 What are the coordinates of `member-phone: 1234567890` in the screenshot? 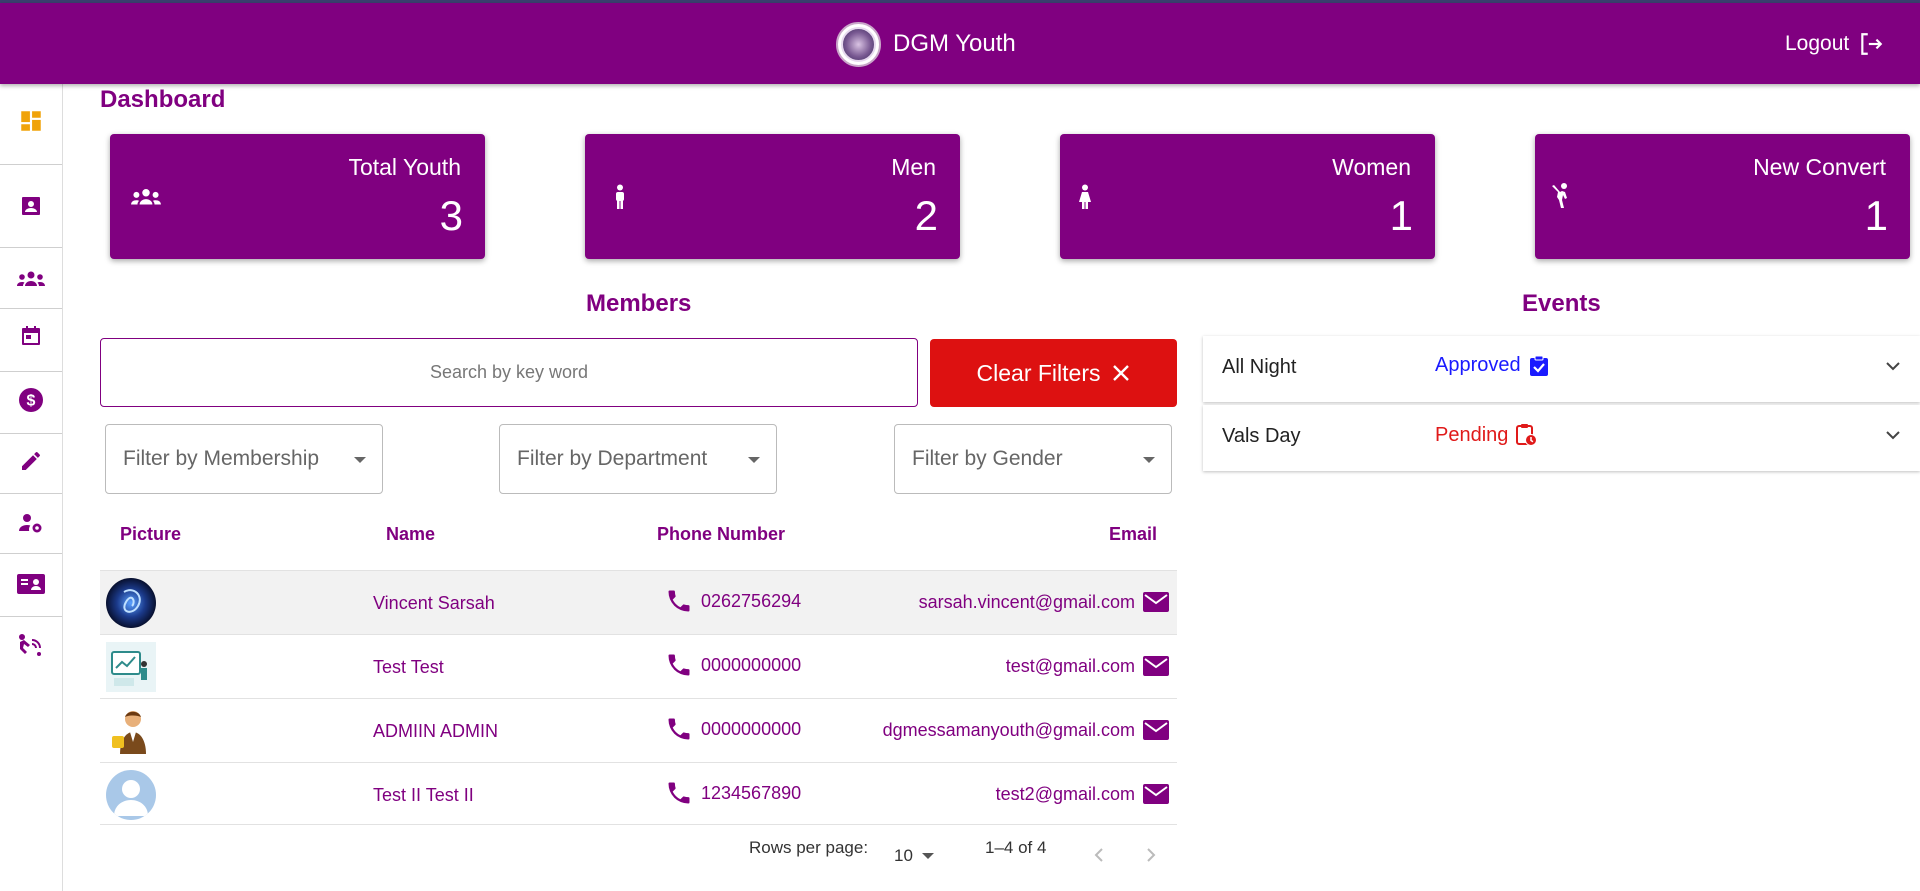 It's located at (751, 792).